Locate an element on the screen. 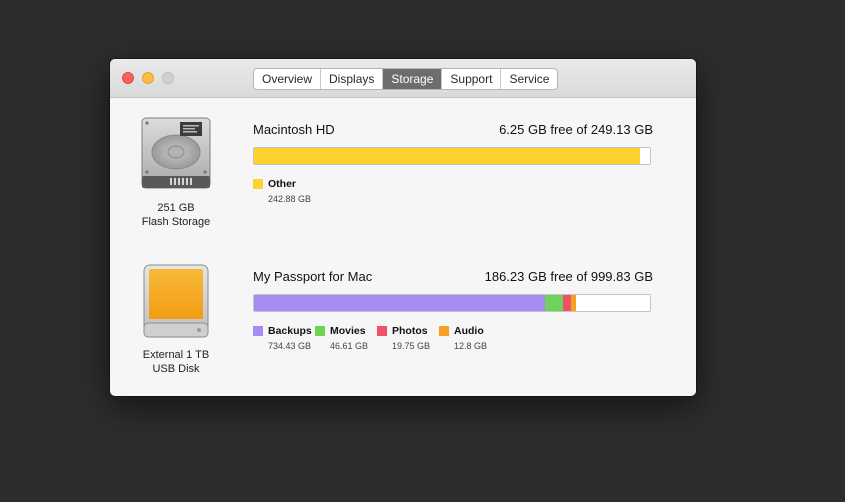 This screenshot has width=845, height=502. external-usb-disk-icon is located at coordinates (176, 301).